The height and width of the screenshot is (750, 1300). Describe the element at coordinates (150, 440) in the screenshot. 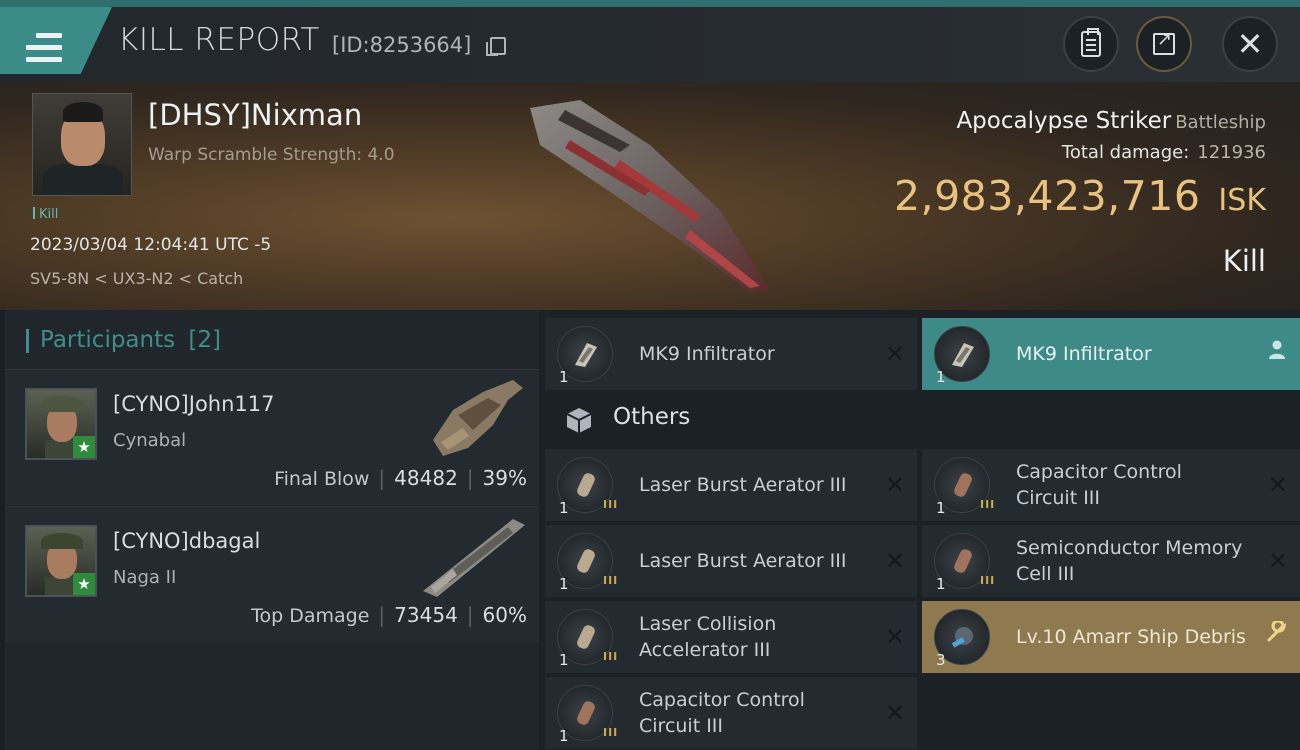

I see `participant-ship: Cynabal` at that location.